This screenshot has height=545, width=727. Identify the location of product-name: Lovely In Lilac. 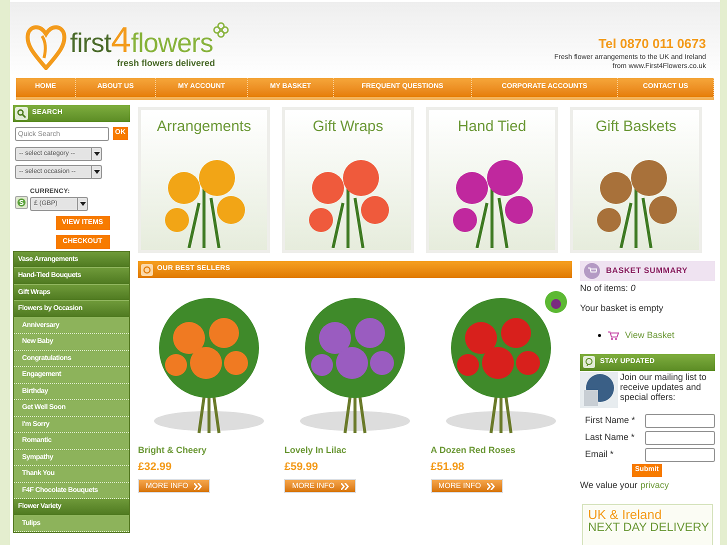
(355, 451).